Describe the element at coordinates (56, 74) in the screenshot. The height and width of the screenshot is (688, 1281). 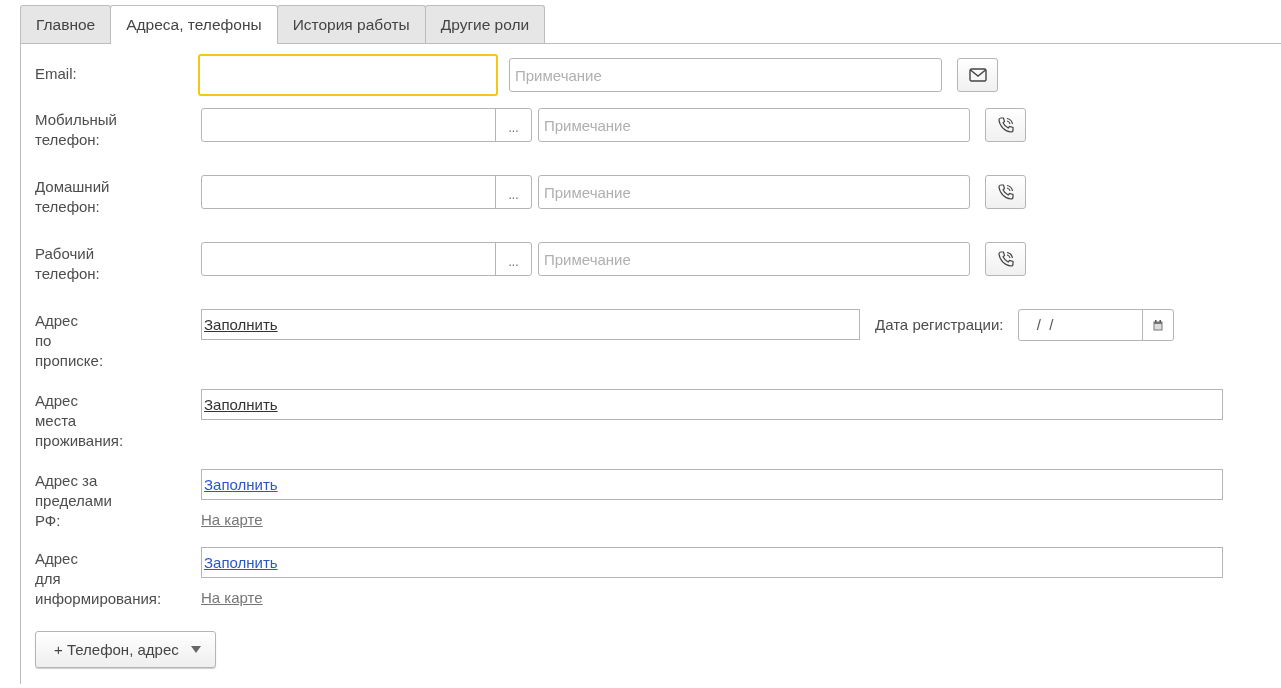
I see `field-label: Email:` at that location.